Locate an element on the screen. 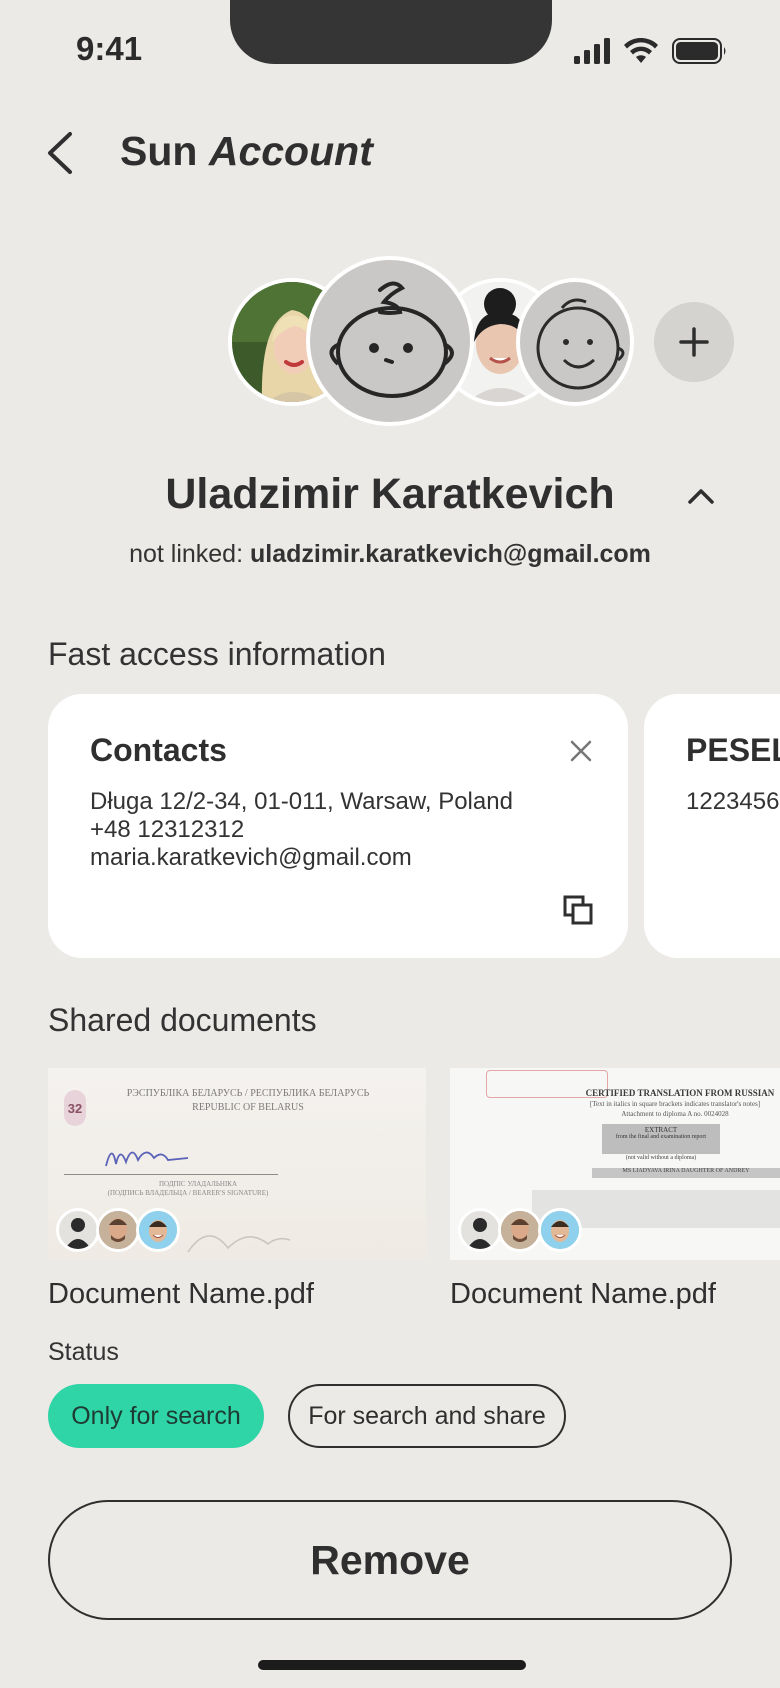 The image size is (780, 1688). pesel-card-title: PESEL is located at coordinates (733, 750).